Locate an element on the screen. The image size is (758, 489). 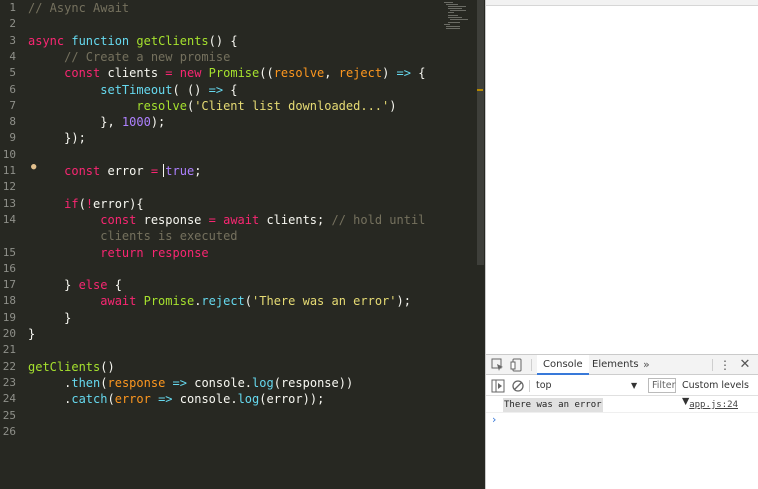
more-tabs-button: » is located at coordinates (646, 365).